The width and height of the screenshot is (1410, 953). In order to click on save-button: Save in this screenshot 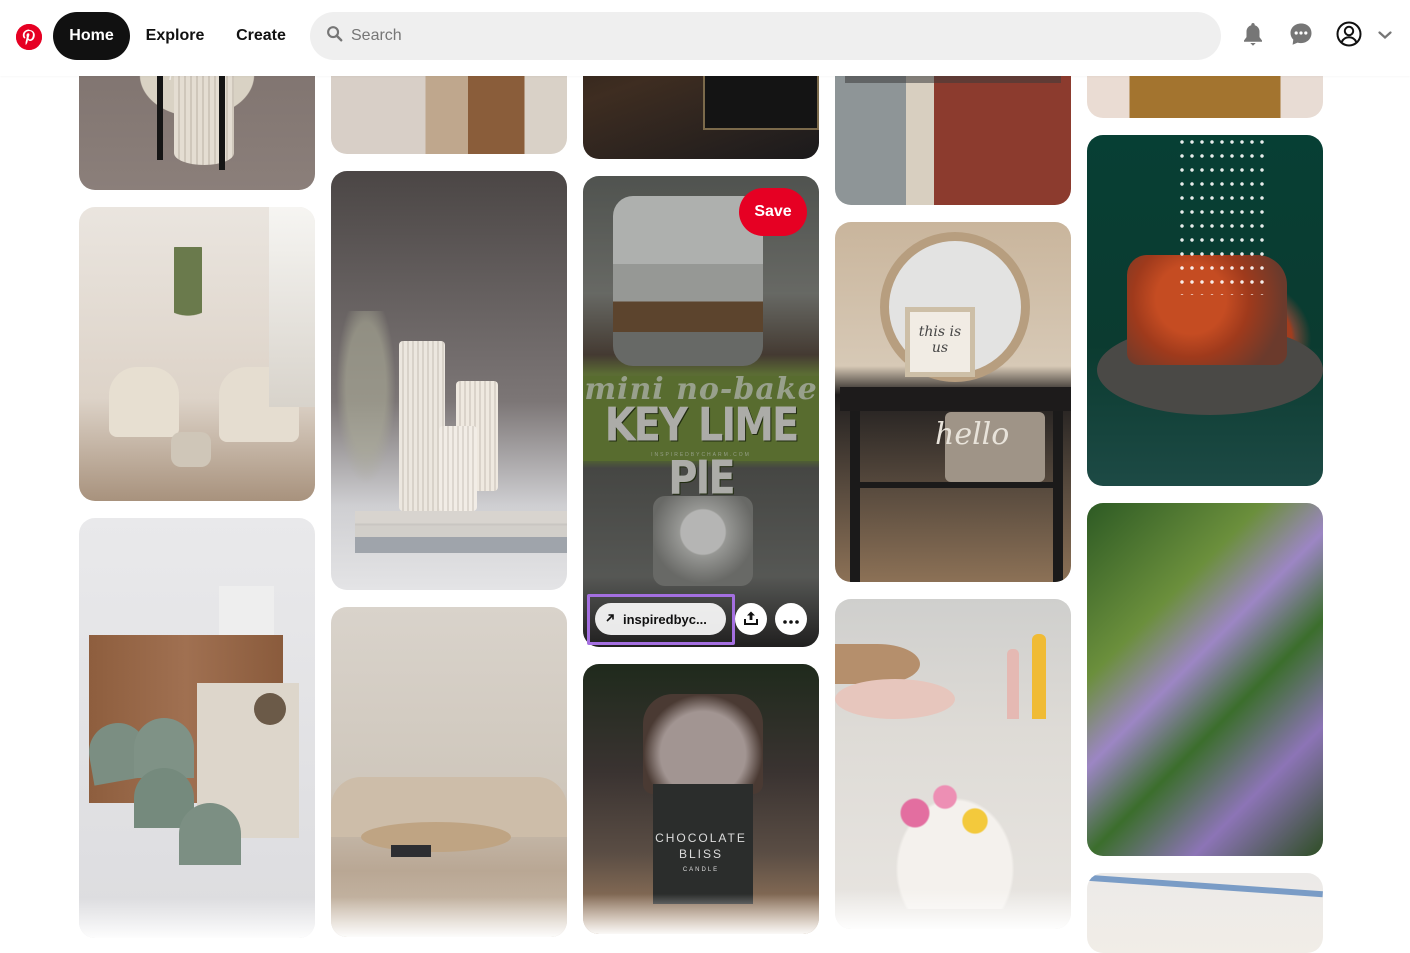, I will do `click(773, 212)`.